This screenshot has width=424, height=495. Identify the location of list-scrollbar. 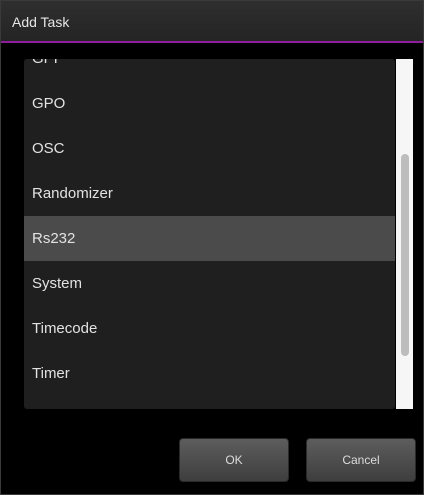
(404, 234).